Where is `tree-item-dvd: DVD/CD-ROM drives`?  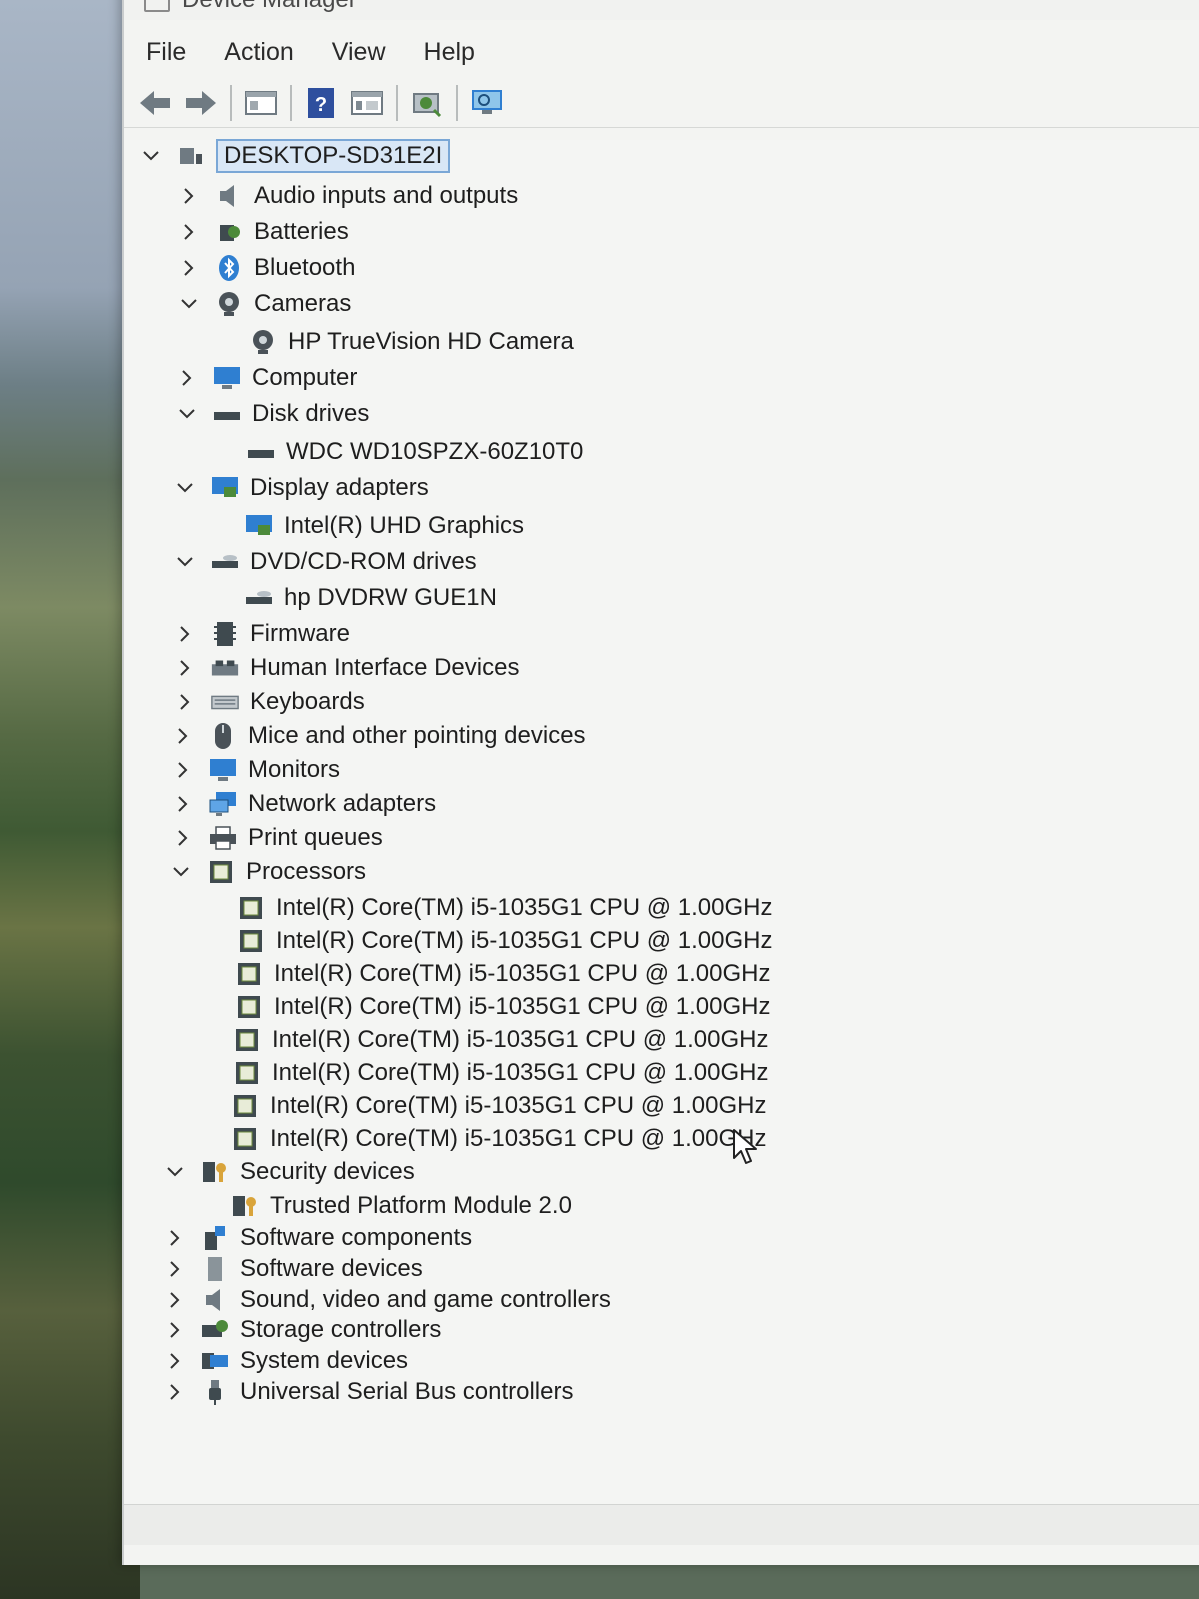
tree-item-dvd: DVD/CD-ROM drives is located at coordinates (325, 562).